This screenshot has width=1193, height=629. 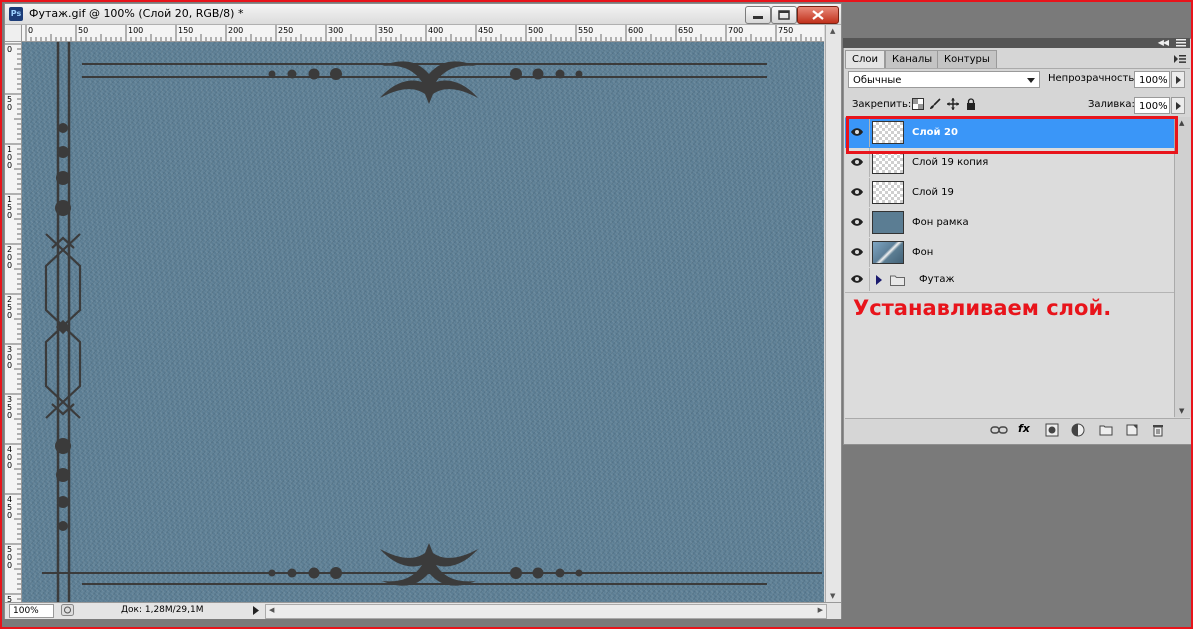 I want to click on layer-row-fon: Фон, so click(x=1009, y=253).